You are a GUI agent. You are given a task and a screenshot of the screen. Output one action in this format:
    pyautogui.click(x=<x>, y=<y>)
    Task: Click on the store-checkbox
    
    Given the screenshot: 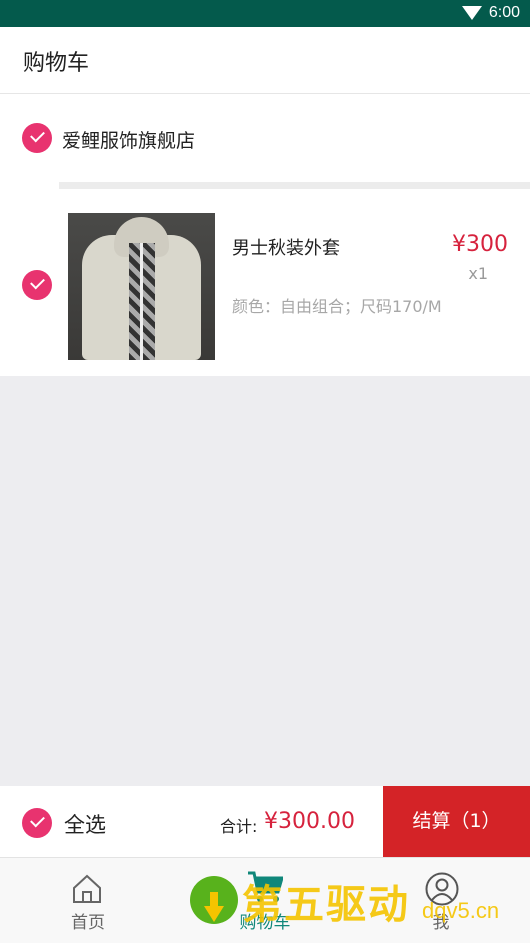 What is the action you would take?
    pyautogui.click(x=37, y=138)
    